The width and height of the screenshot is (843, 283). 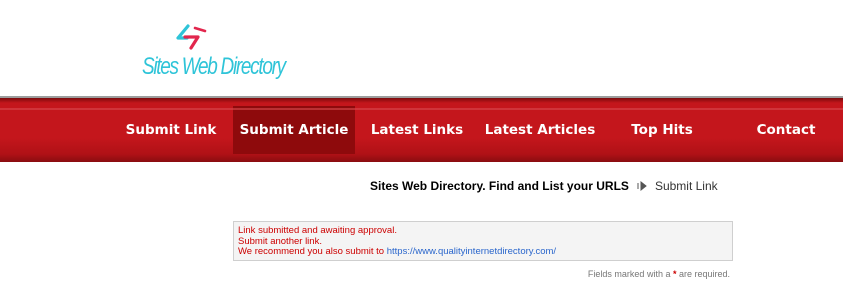 I want to click on arrow-right-icon, so click(x=643, y=187).